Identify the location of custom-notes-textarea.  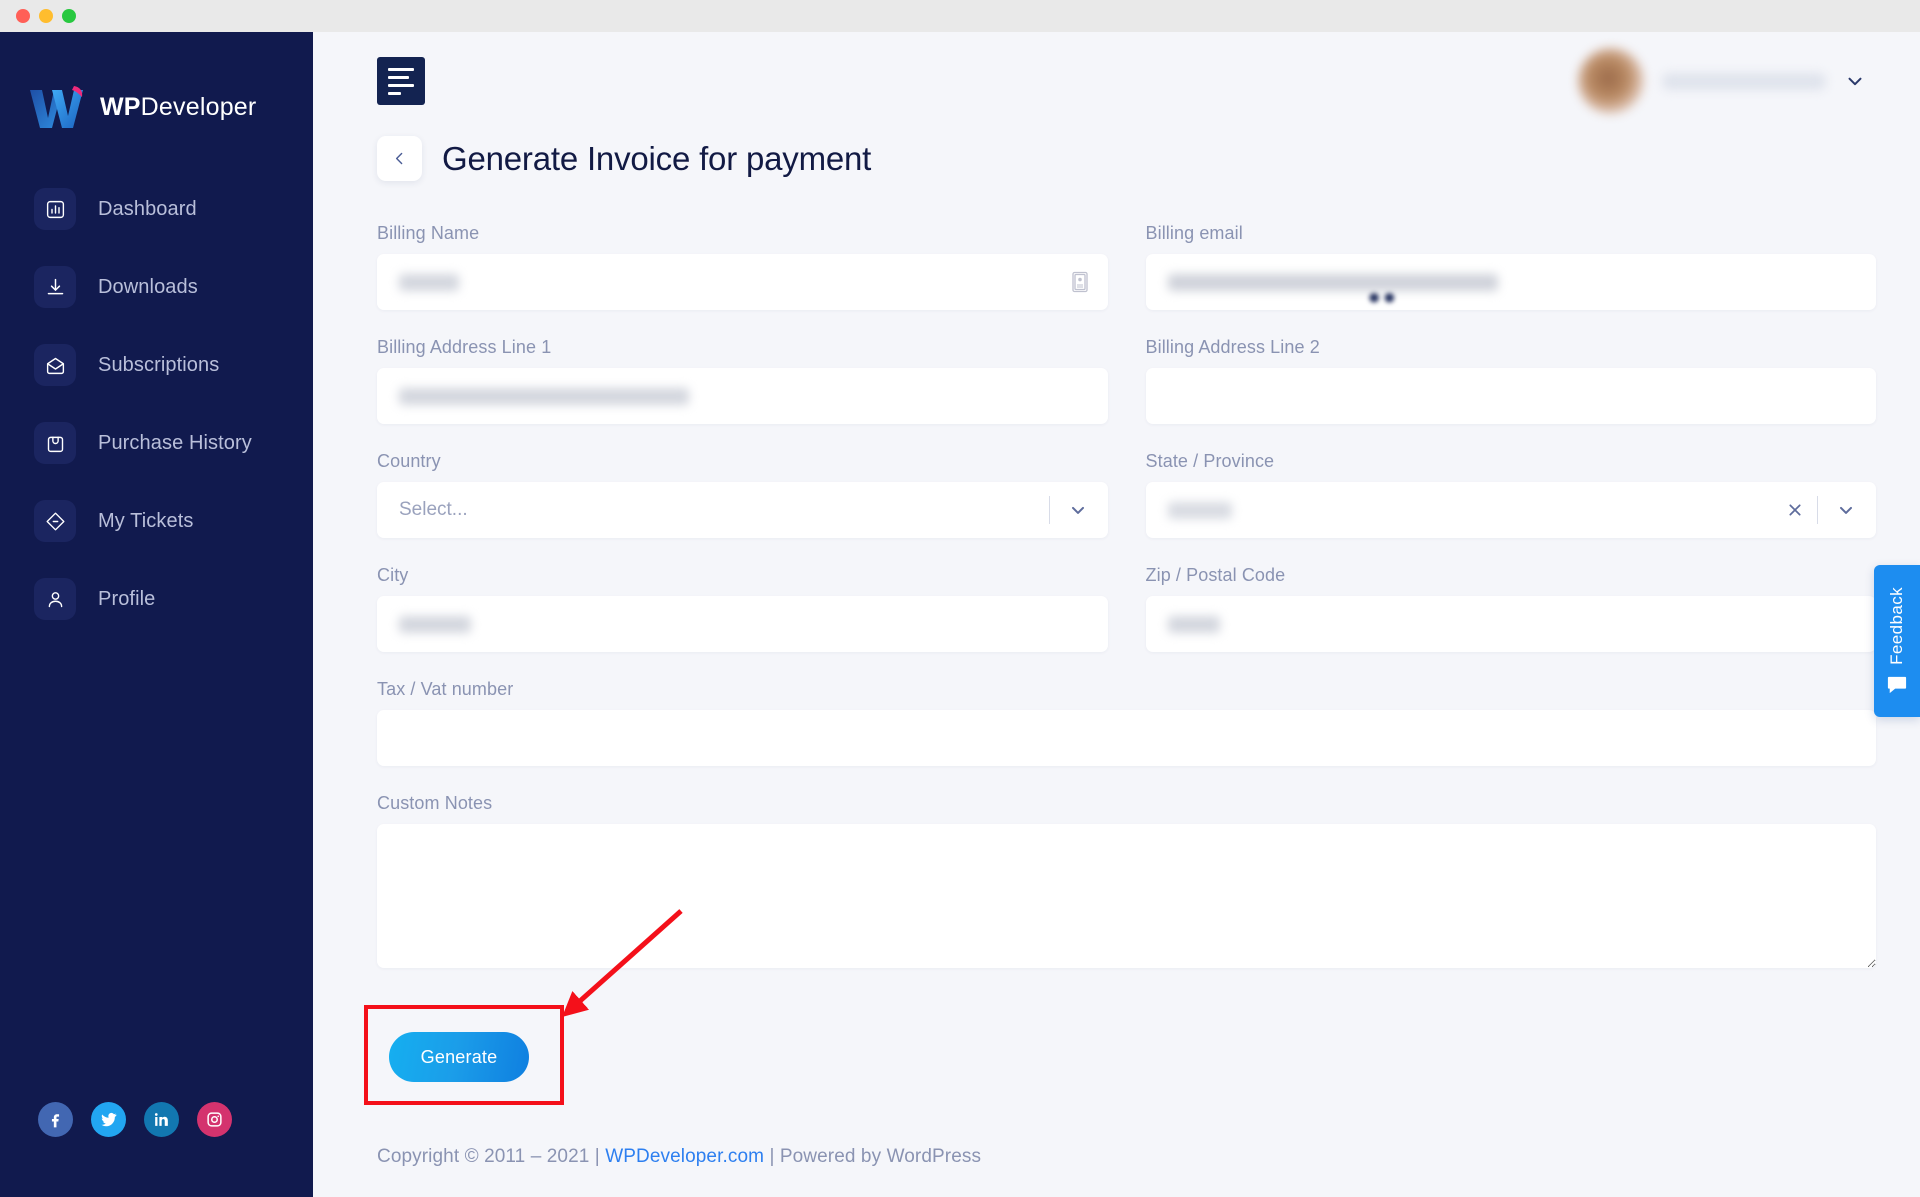
(1126, 896).